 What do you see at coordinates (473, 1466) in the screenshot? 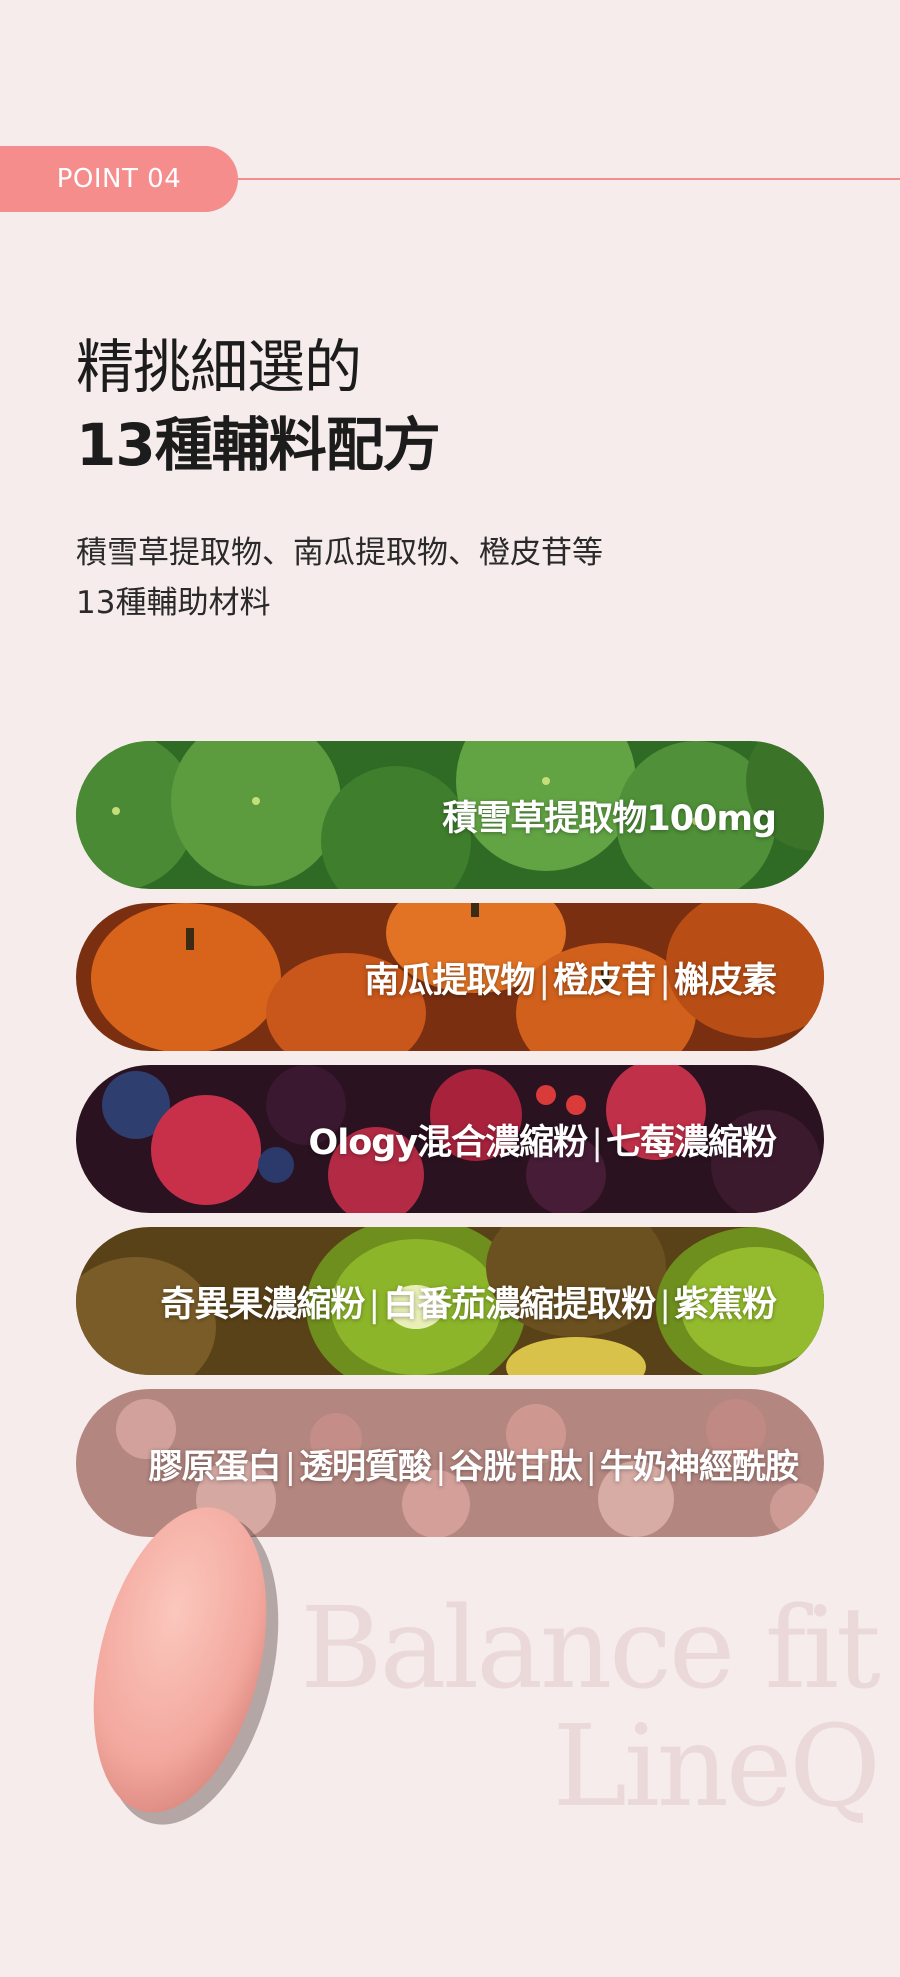
I see `ingredient-label-5: 膠原蛋白 | 透明質酸 | 谷胱甘肽 | 牛奶神經酰胺` at bounding box center [473, 1466].